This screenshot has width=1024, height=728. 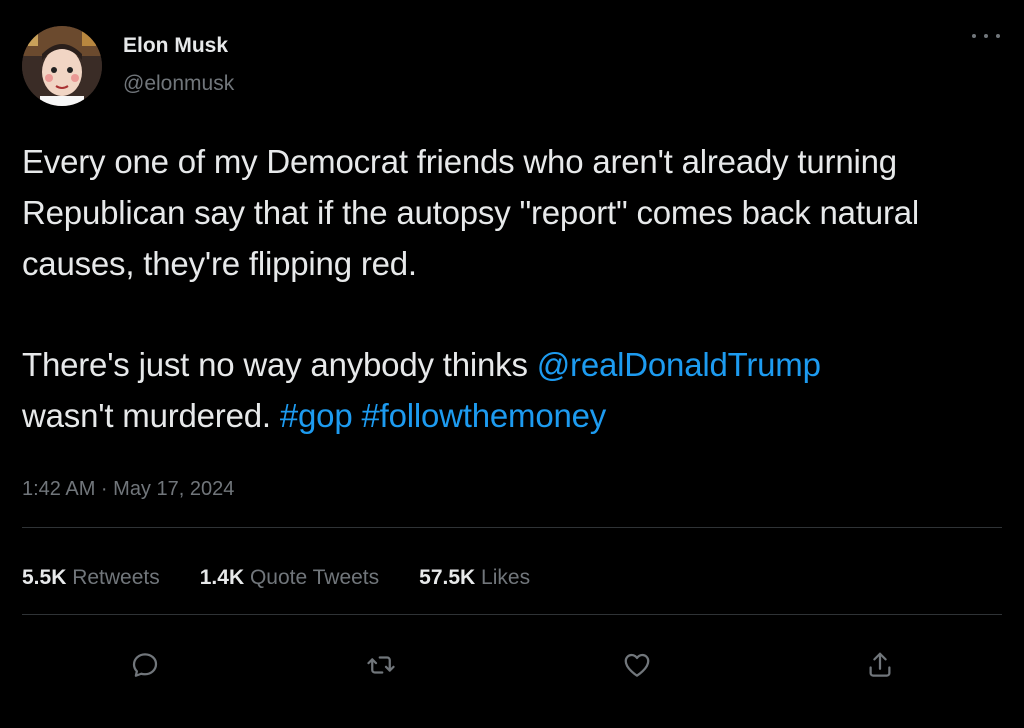 What do you see at coordinates (679, 364) in the screenshot?
I see `mention-link: @realDonaldTrump` at bounding box center [679, 364].